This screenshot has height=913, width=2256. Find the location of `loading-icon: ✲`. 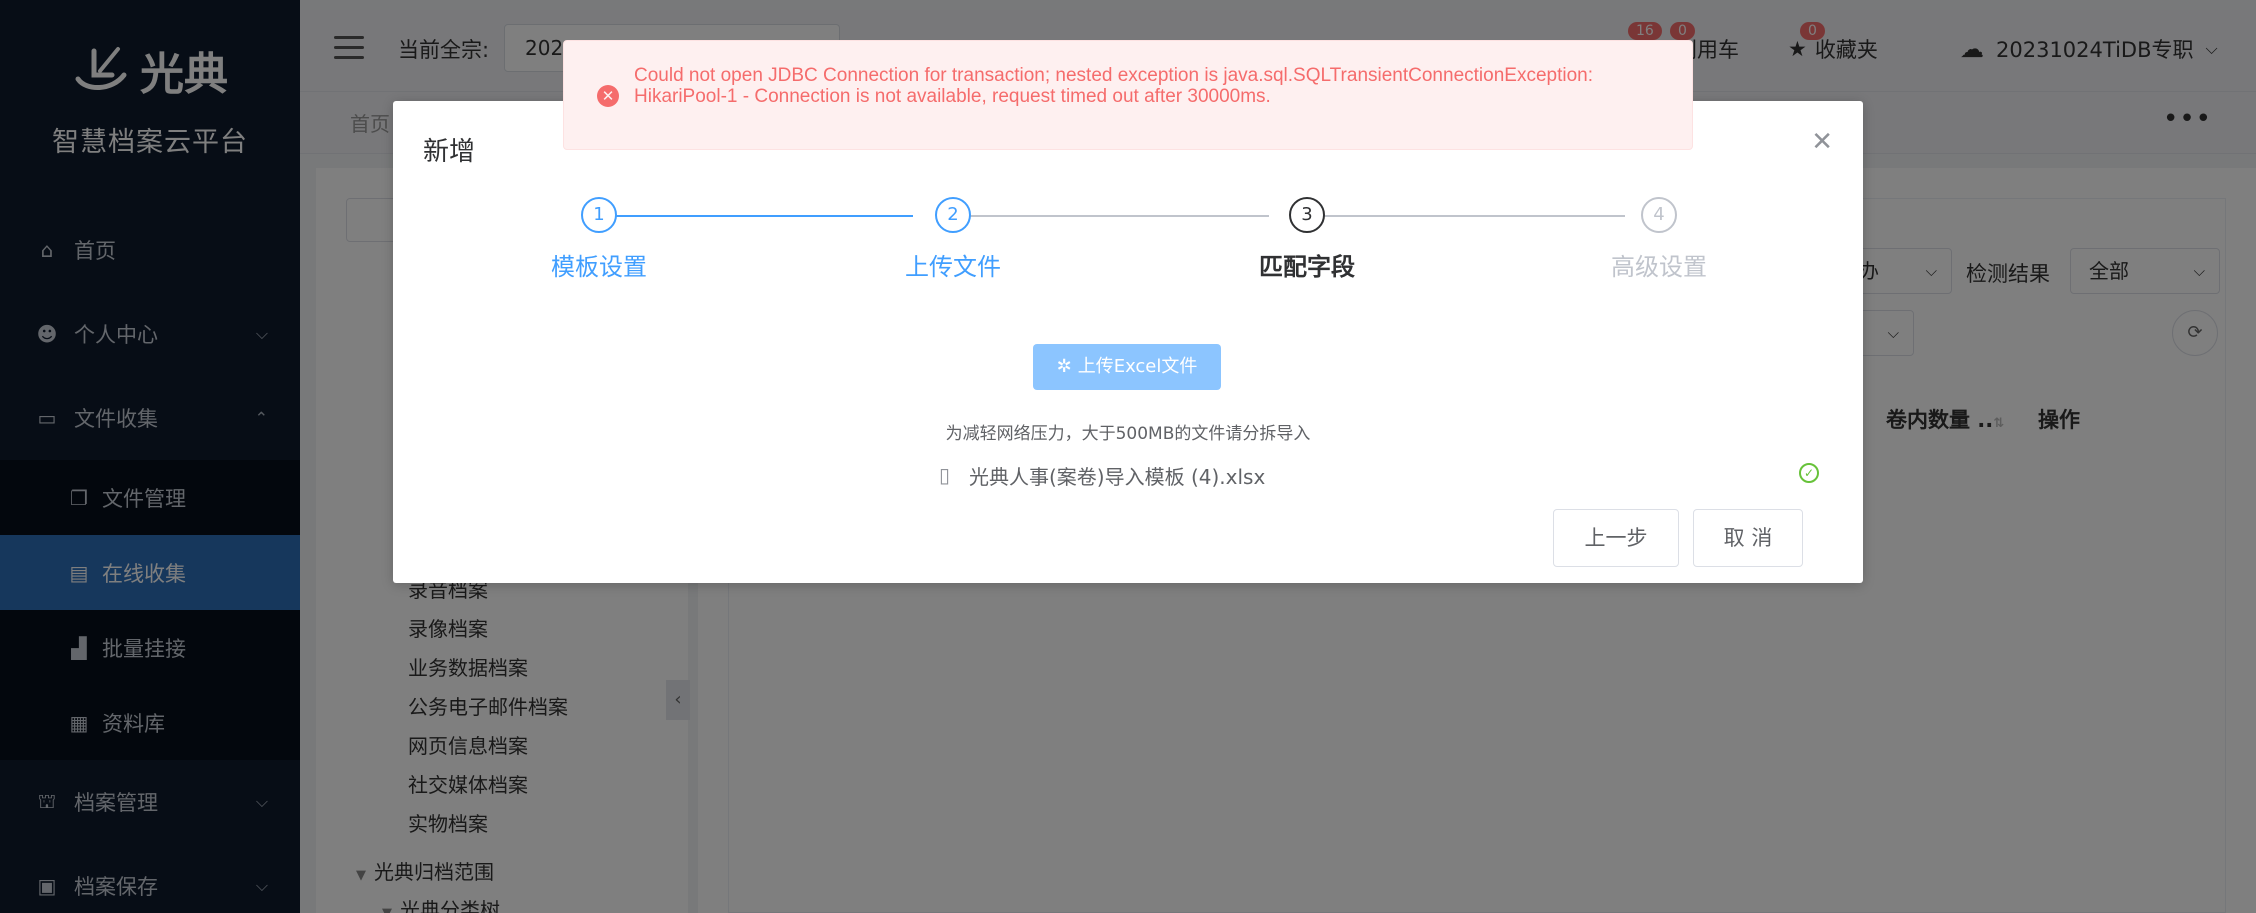

loading-icon: ✲ is located at coordinates (1064, 366).